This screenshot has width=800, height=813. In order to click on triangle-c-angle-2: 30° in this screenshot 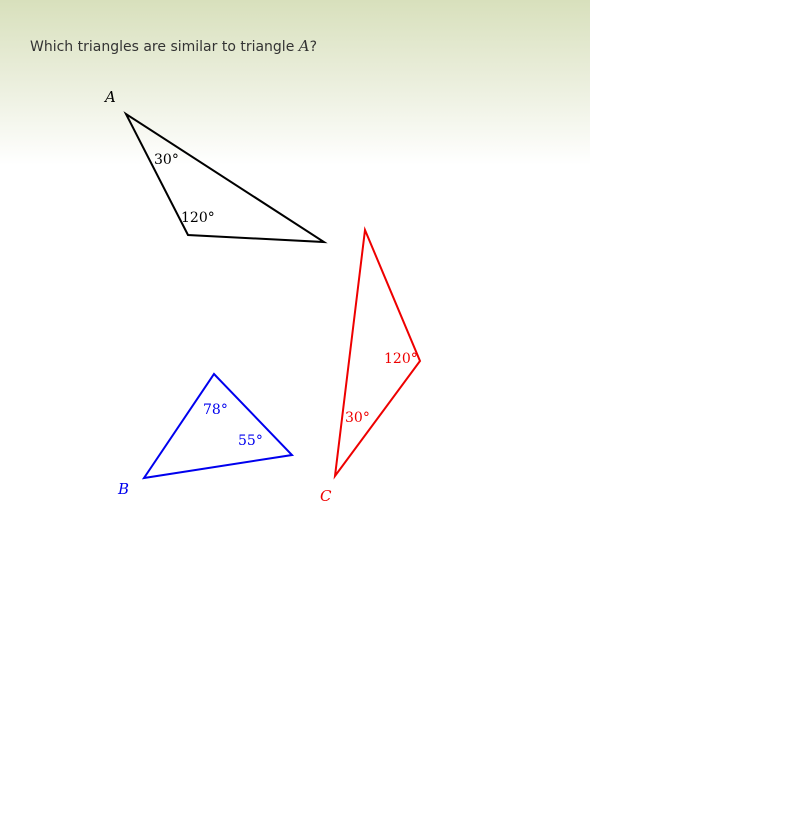, I will do `click(357, 418)`.